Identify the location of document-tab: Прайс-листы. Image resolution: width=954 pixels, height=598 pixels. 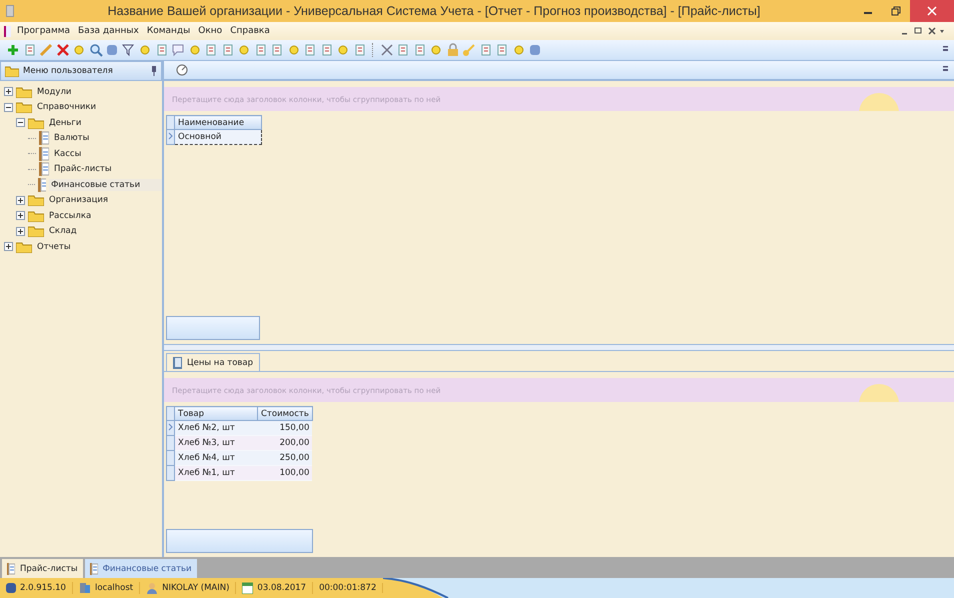
(42, 568).